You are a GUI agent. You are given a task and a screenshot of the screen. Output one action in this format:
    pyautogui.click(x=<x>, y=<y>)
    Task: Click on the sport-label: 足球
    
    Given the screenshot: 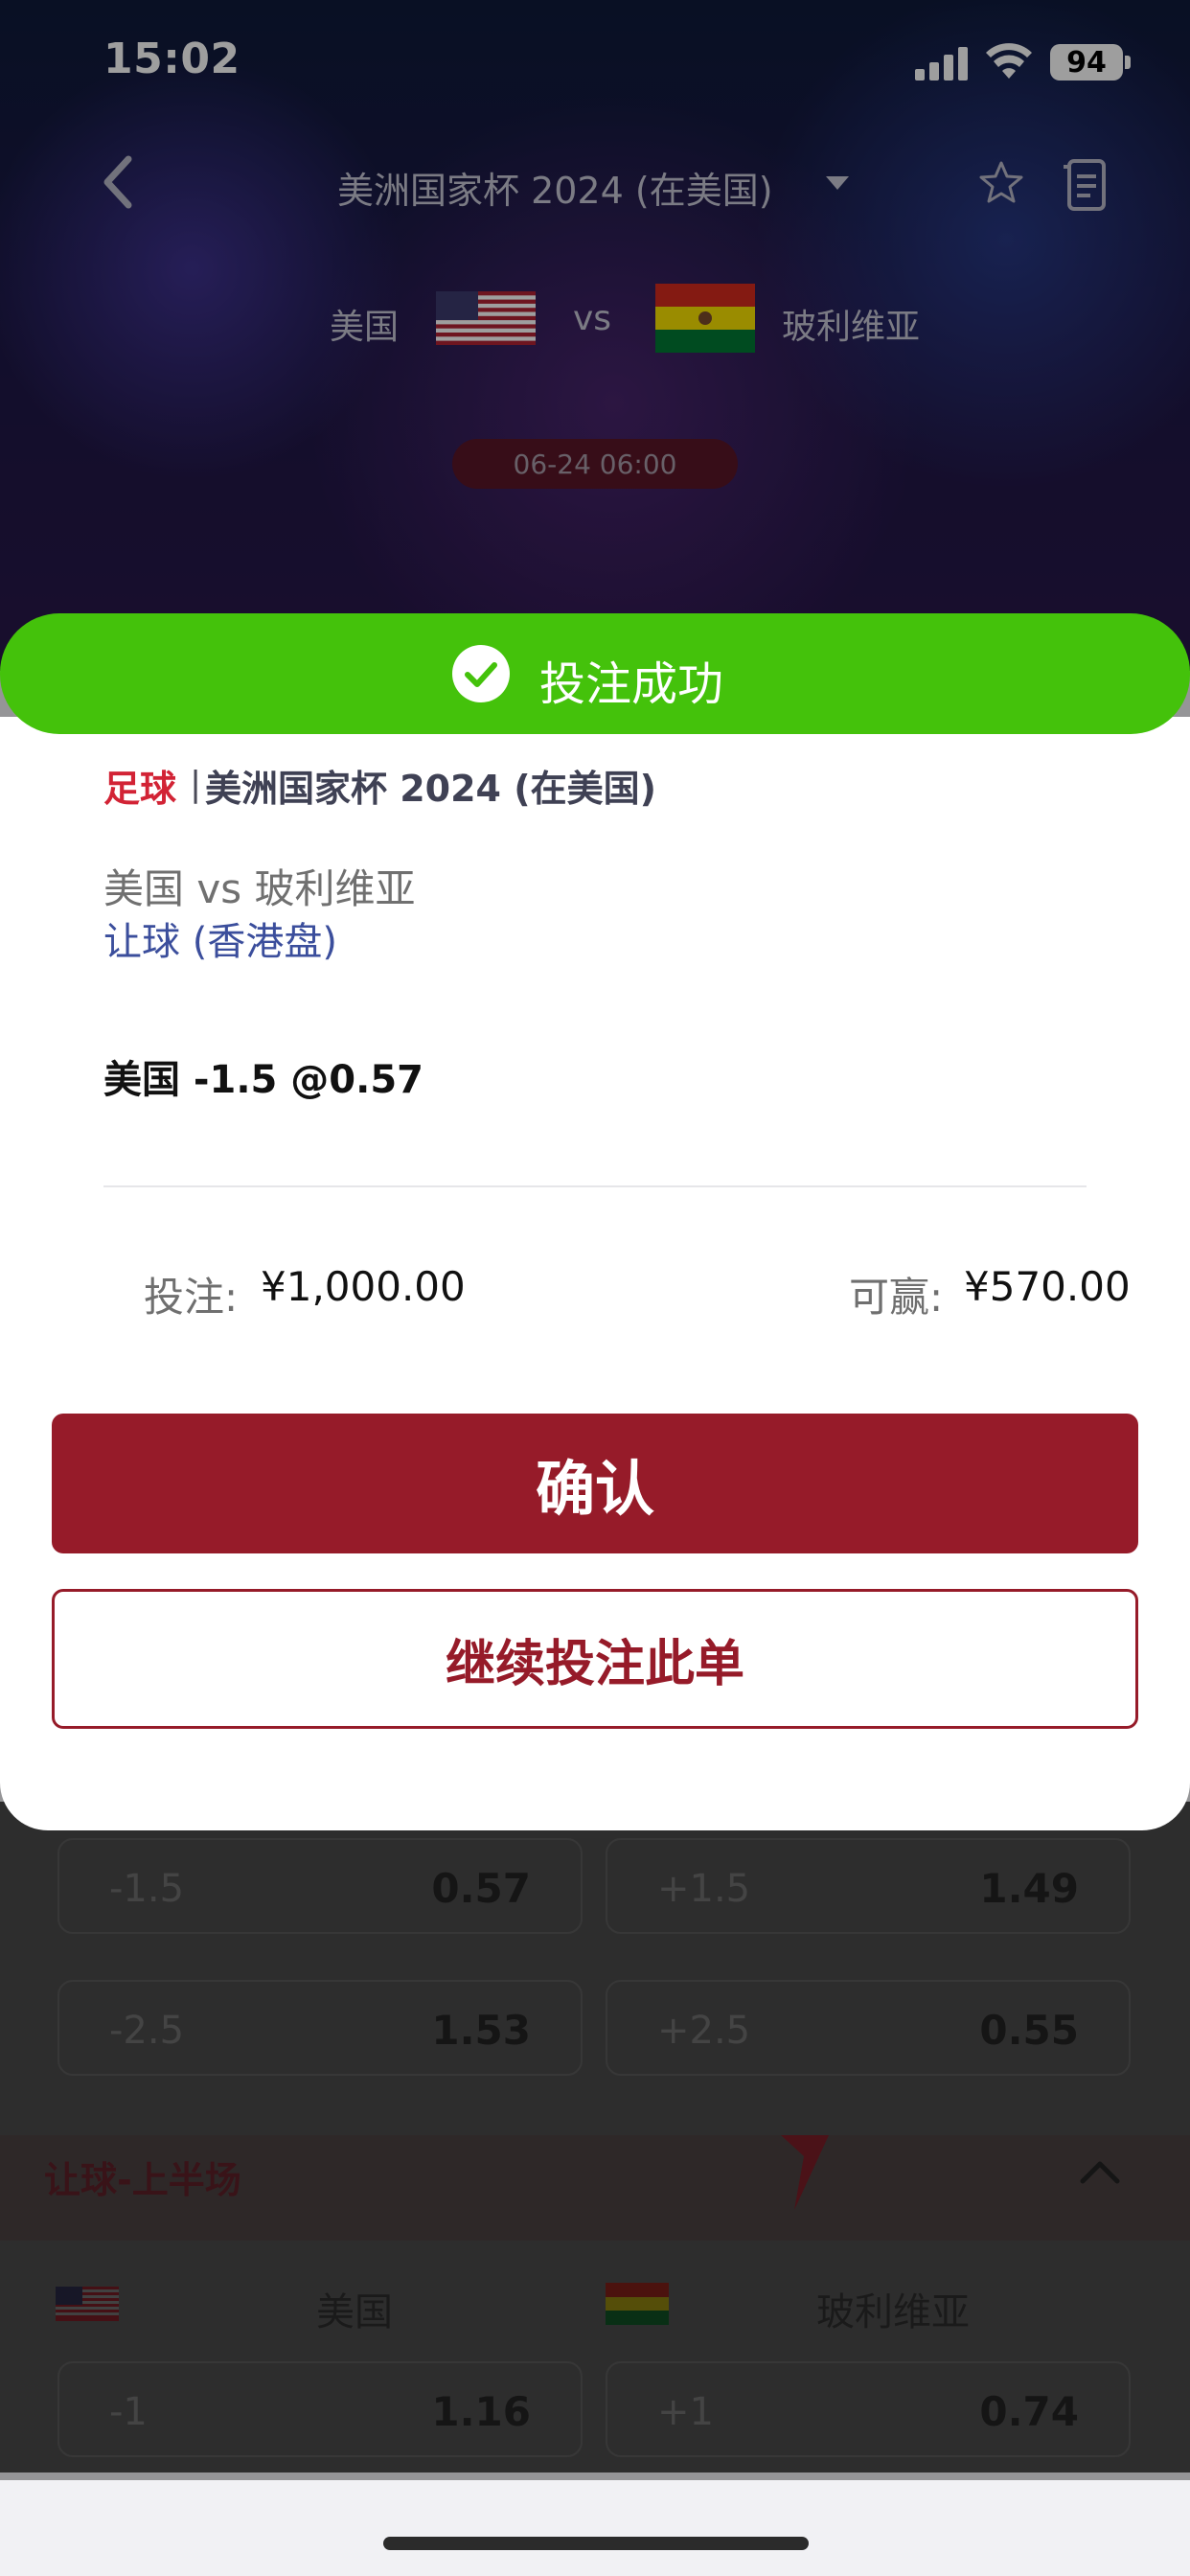 What is the action you would take?
    pyautogui.click(x=140, y=789)
    